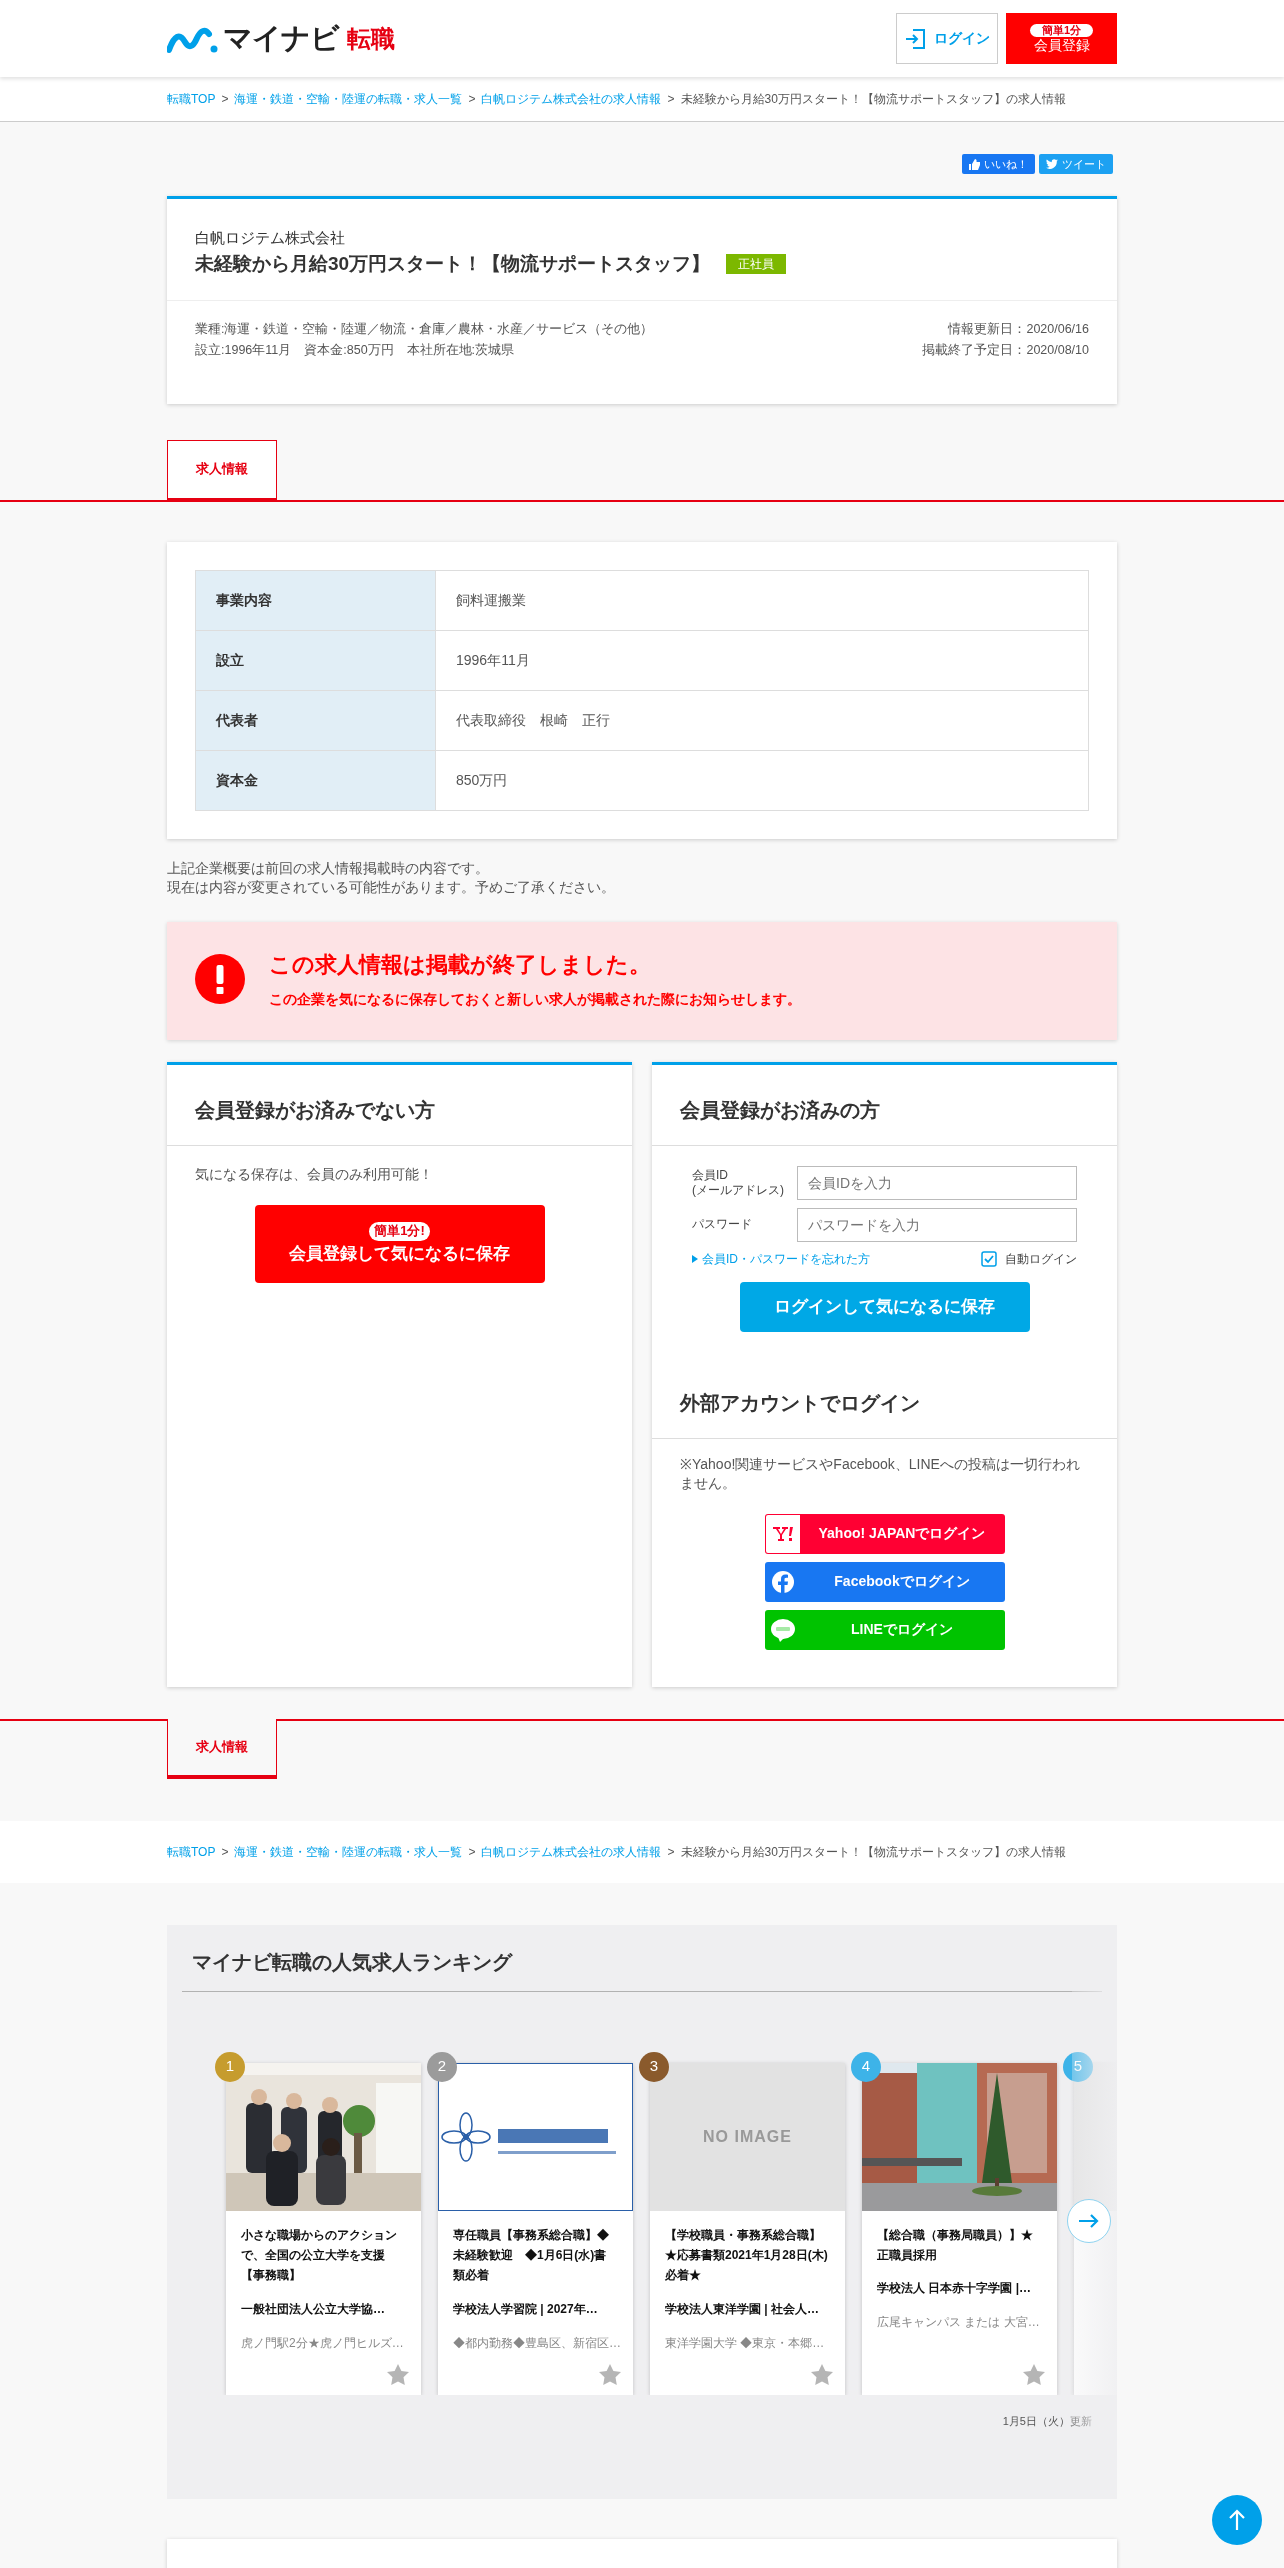 This screenshot has height=2568, width=1284. Describe the element at coordinates (314, 1174) in the screenshot. I see `panel-text: 気になる保存は、会員のみ利用可能！` at that location.